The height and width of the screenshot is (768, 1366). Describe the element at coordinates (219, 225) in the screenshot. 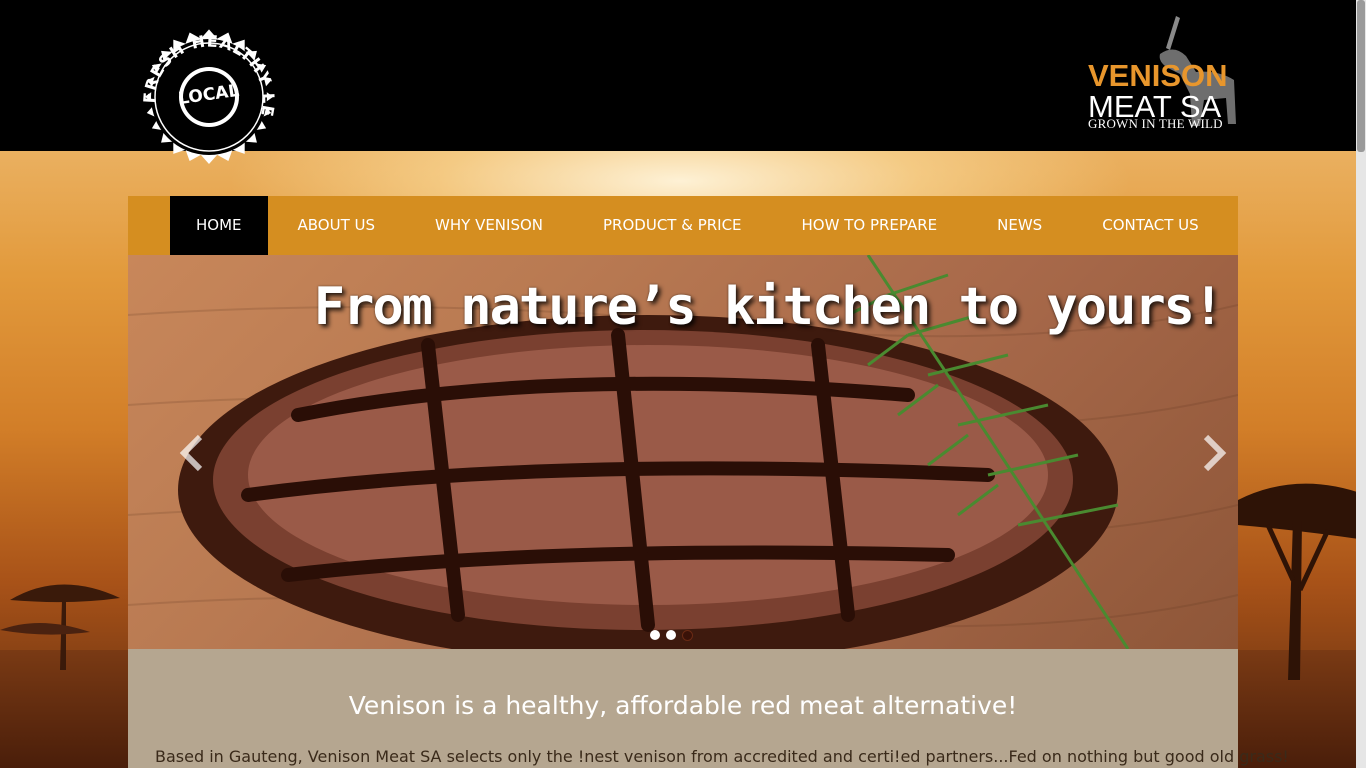

I see `nav-item-home: HOME` at that location.